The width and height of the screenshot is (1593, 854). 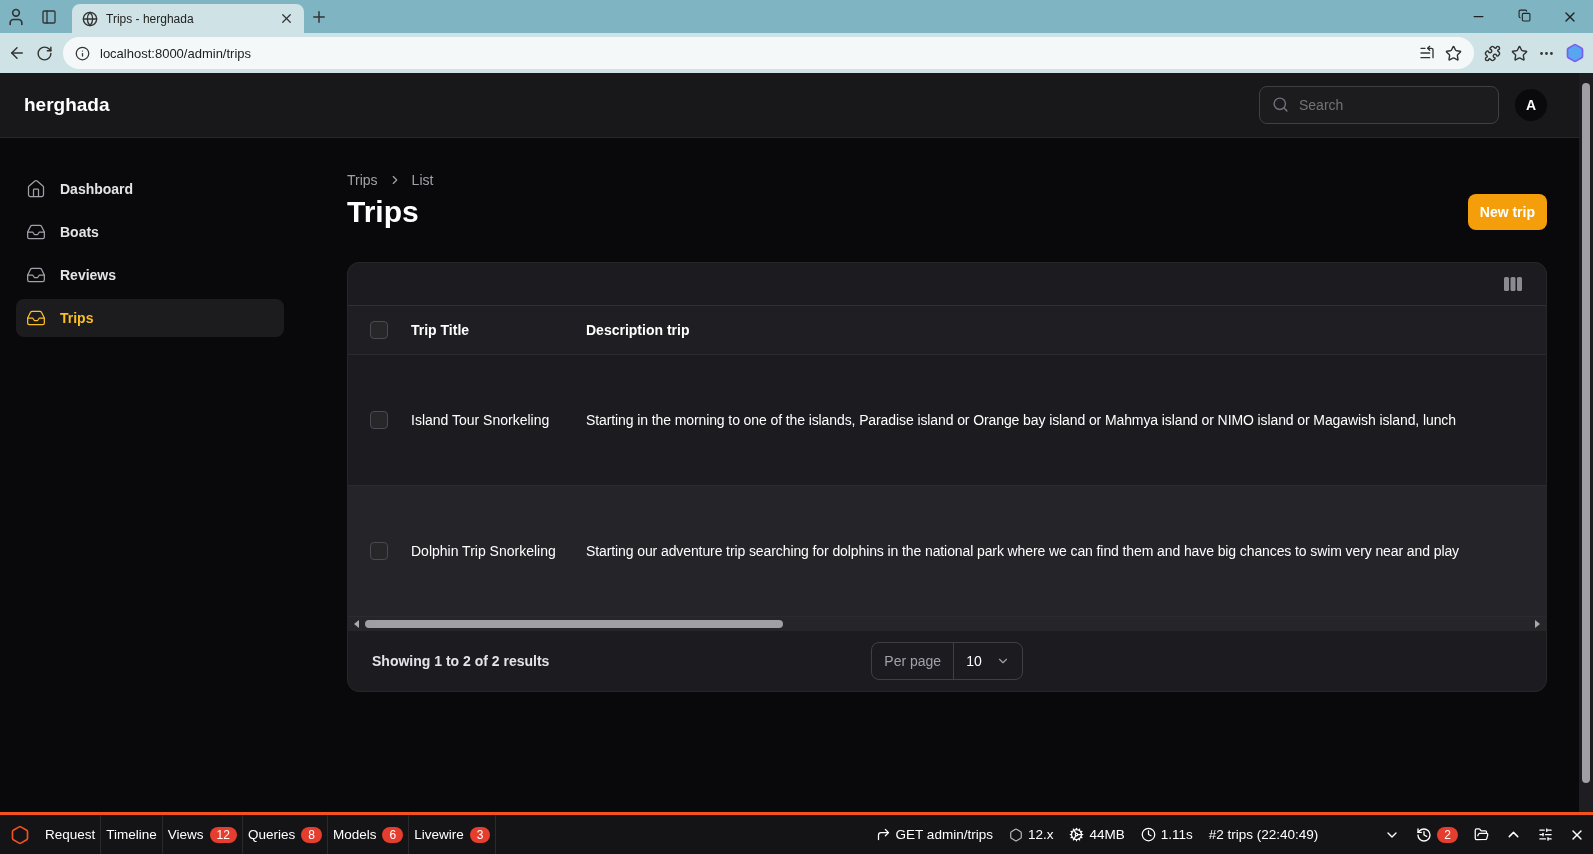 What do you see at coordinates (383, 212) in the screenshot?
I see `page-title: Trips` at bounding box center [383, 212].